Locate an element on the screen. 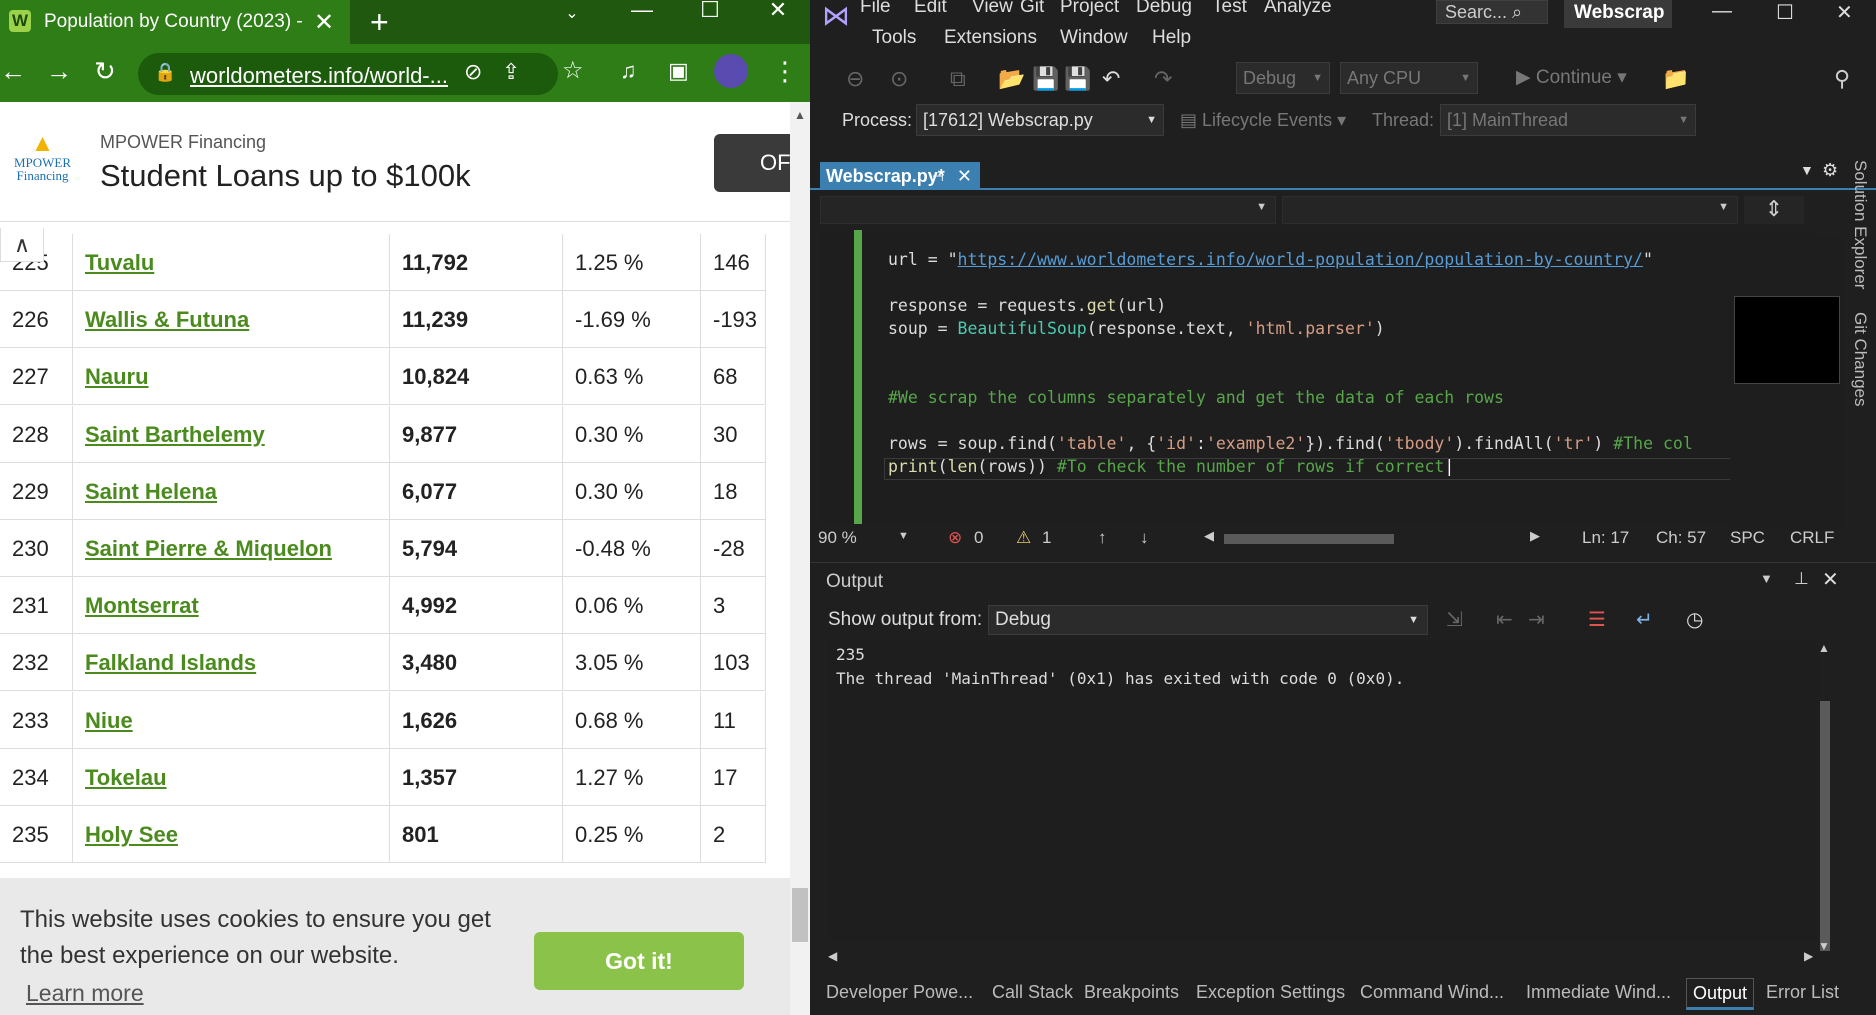 This screenshot has height=1015, width=1876. continue-button: ▶ Continue ▾ is located at coordinates (1571, 77).